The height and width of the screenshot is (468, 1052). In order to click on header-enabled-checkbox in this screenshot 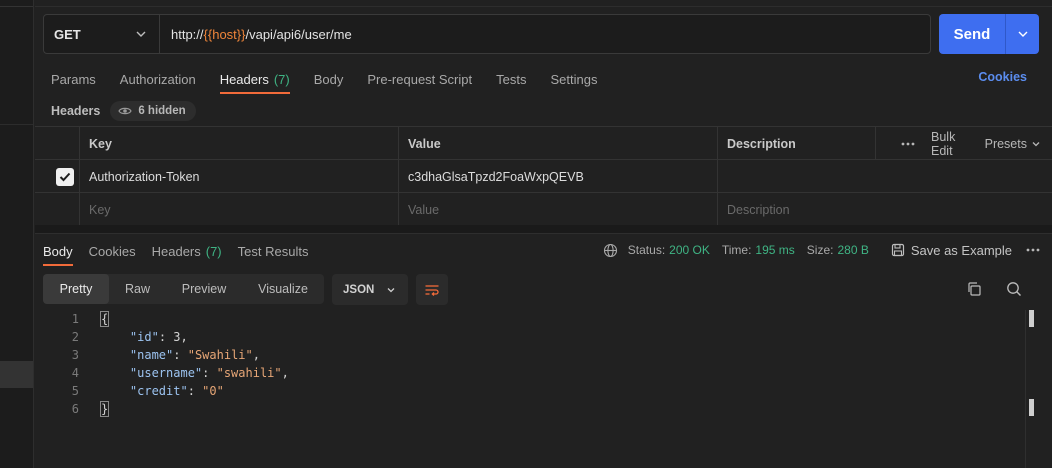, I will do `click(65, 177)`.